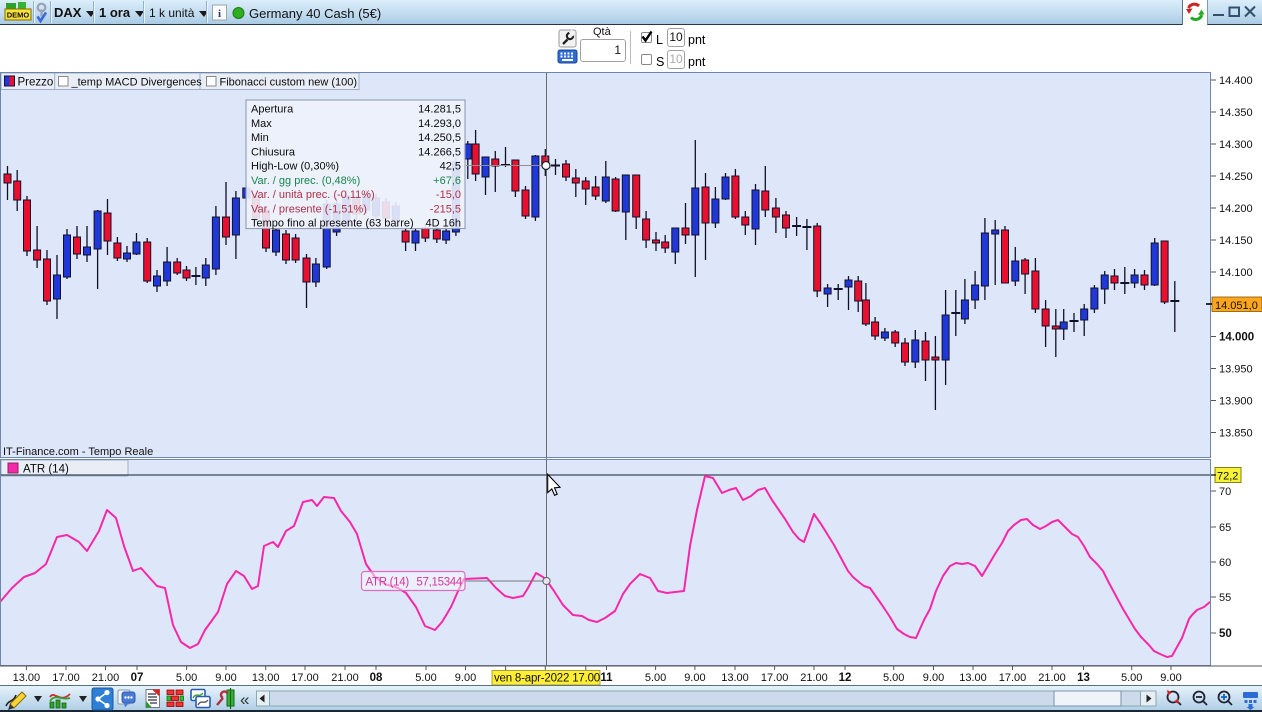 This screenshot has height=712, width=1262. Describe the element at coordinates (443, 224) in the screenshot. I see `svg-text: 4D 16h` at that location.